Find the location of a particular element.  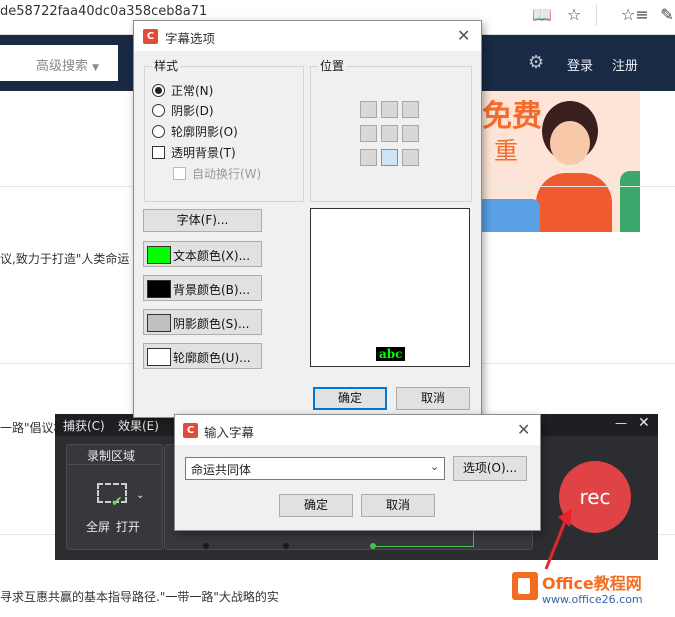

register-link: 注册 is located at coordinates (625, 64).